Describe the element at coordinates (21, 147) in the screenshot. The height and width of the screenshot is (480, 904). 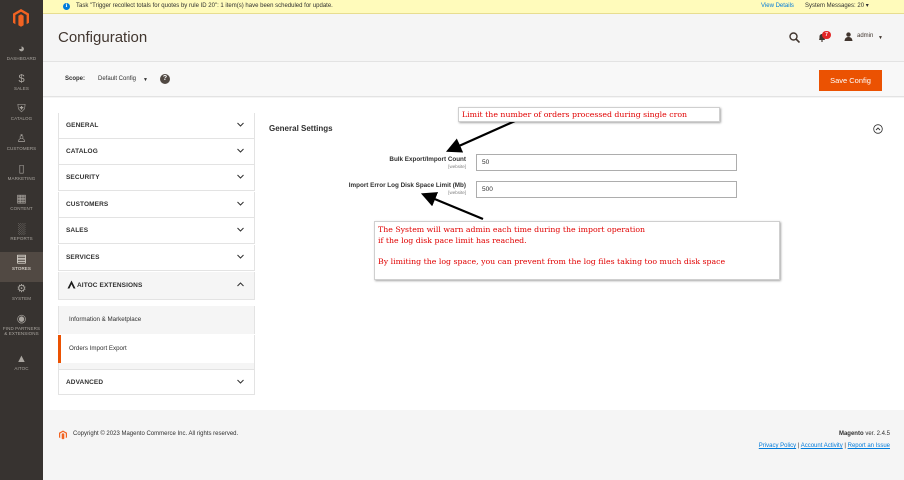
I see `nav-item-customers: ♙ CUSTOMERS` at that location.